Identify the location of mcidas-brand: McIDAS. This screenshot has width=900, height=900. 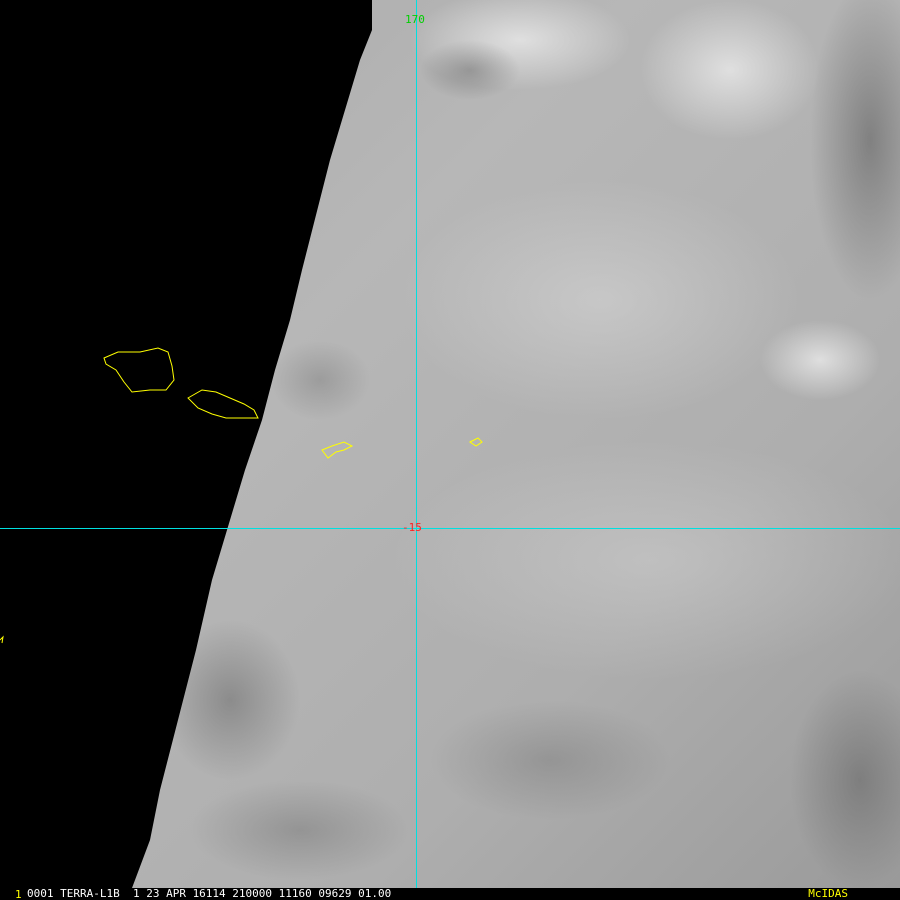
(828, 893).